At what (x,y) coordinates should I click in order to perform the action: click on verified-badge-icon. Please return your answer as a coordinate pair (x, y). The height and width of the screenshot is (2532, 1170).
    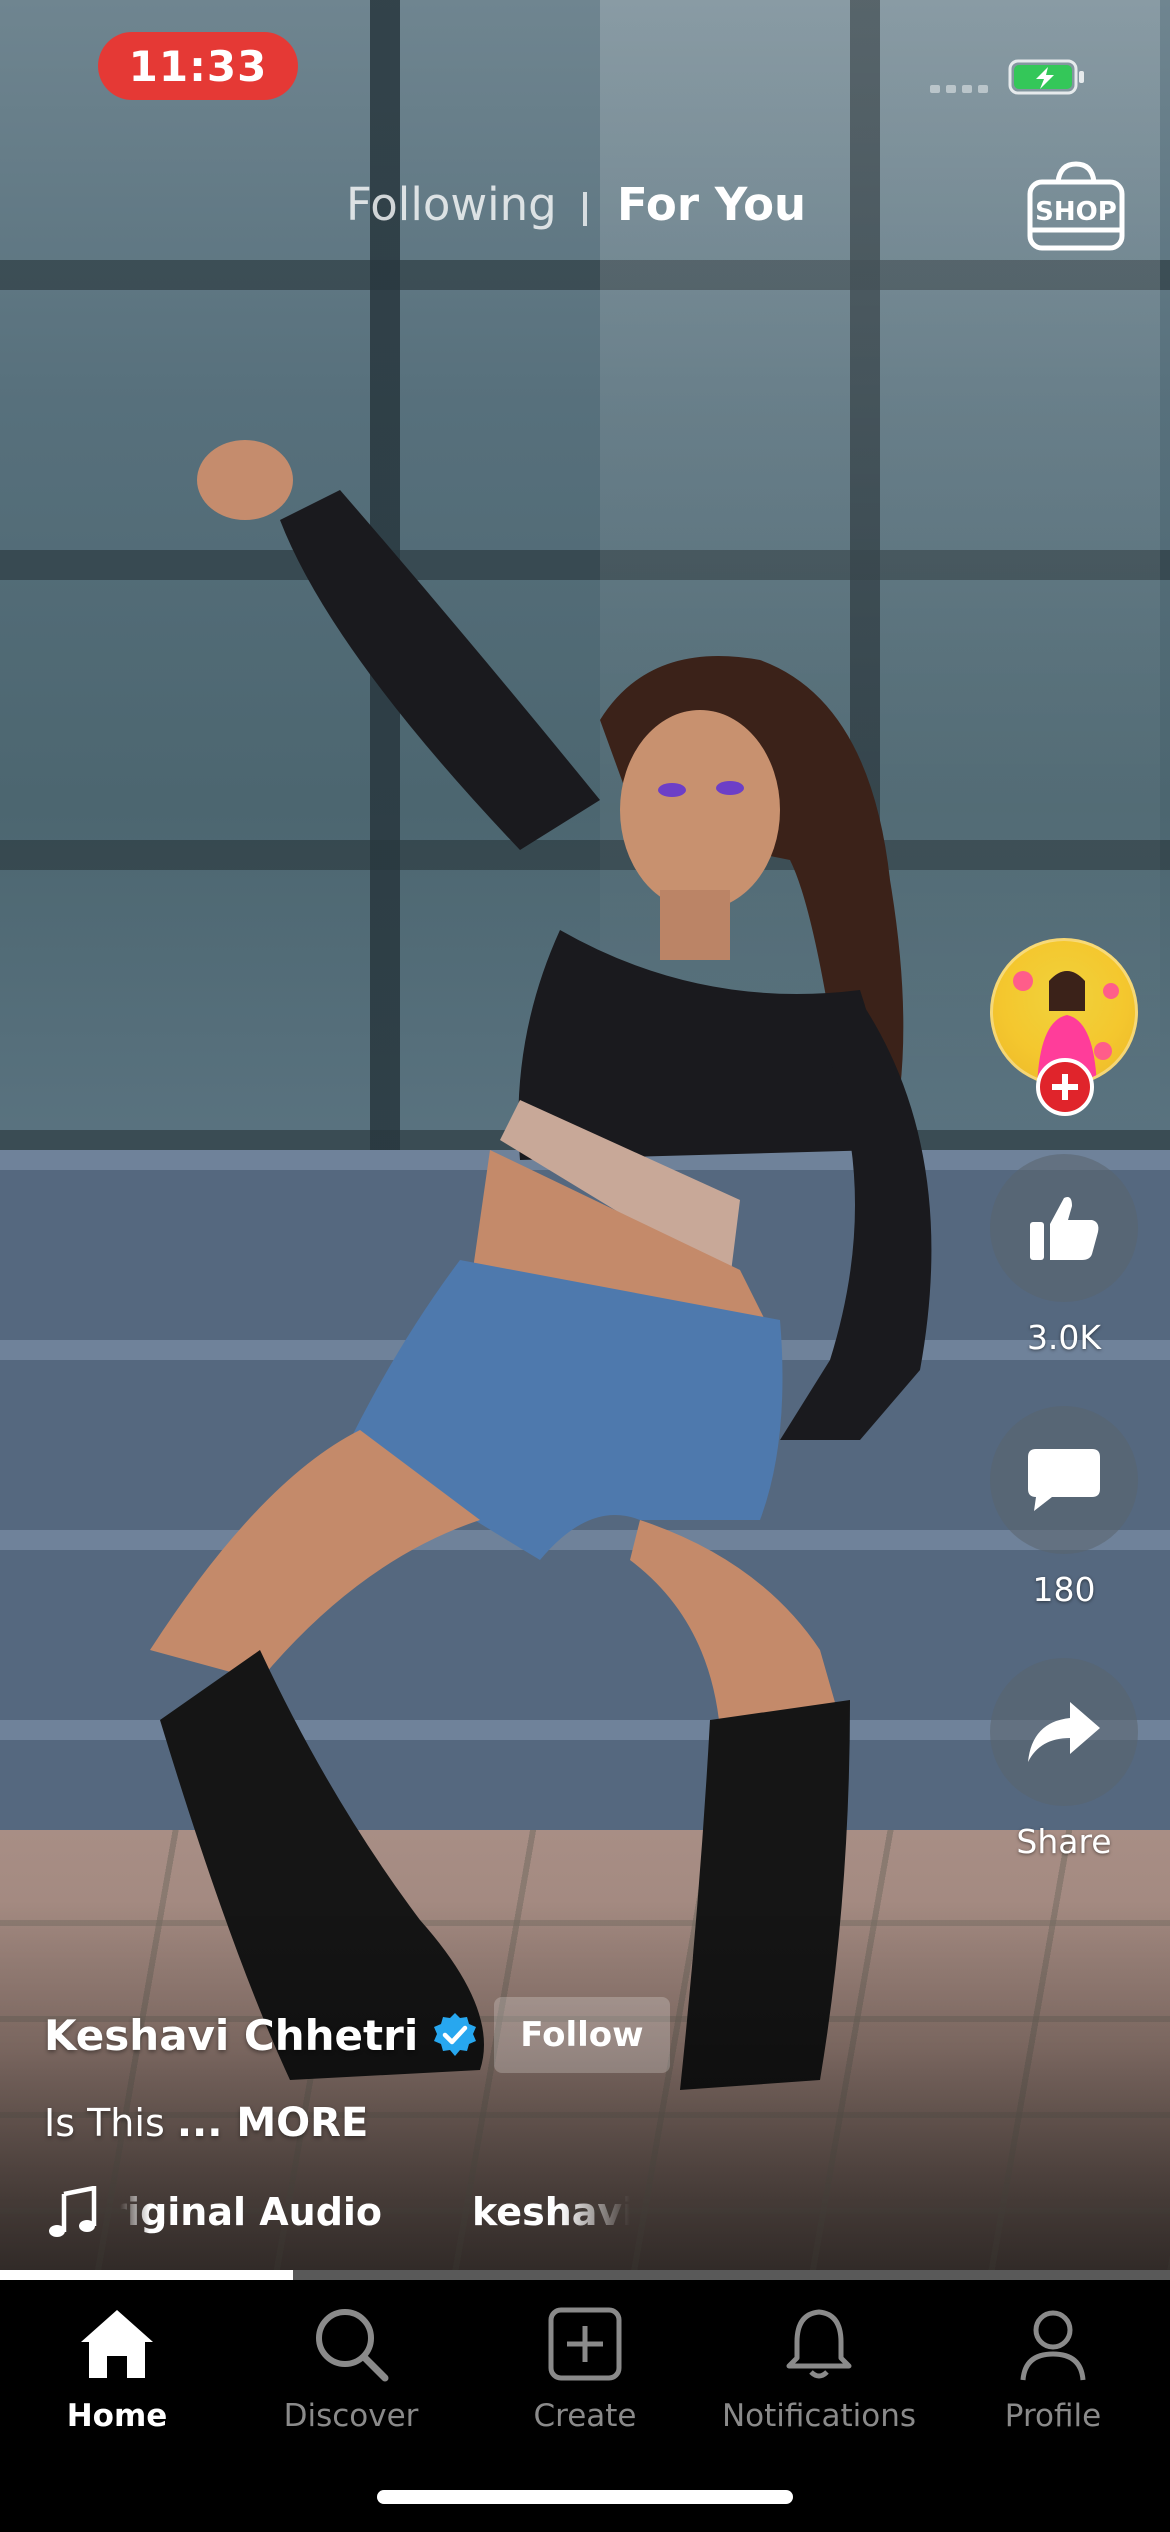
    Looking at the image, I should click on (455, 2034).